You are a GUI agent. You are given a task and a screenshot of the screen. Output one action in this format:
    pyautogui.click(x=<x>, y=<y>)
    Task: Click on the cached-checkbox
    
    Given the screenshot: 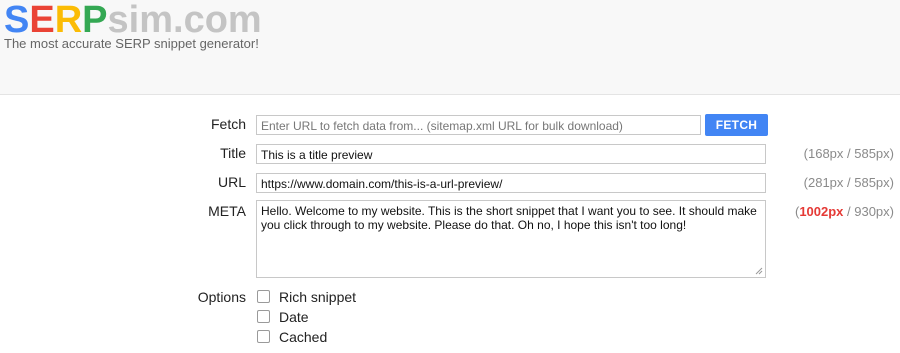 What is the action you would take?
    pyautogui.click(x=263, y=336)
    